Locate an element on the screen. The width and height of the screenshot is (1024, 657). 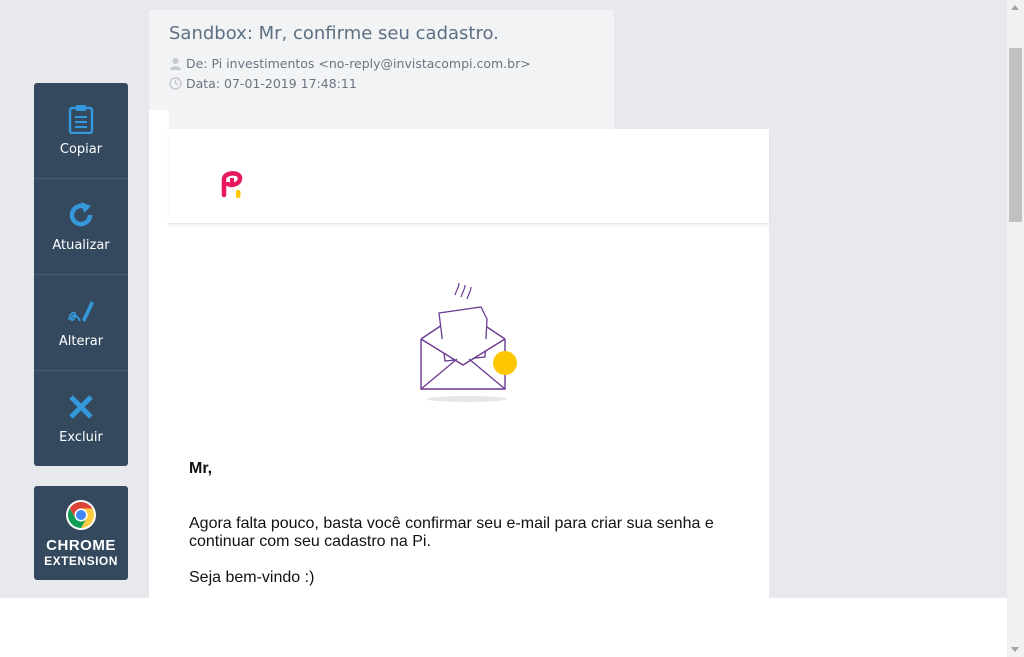
email-closing: Seja bem-vindo :) is located at coordinates (252, 577).